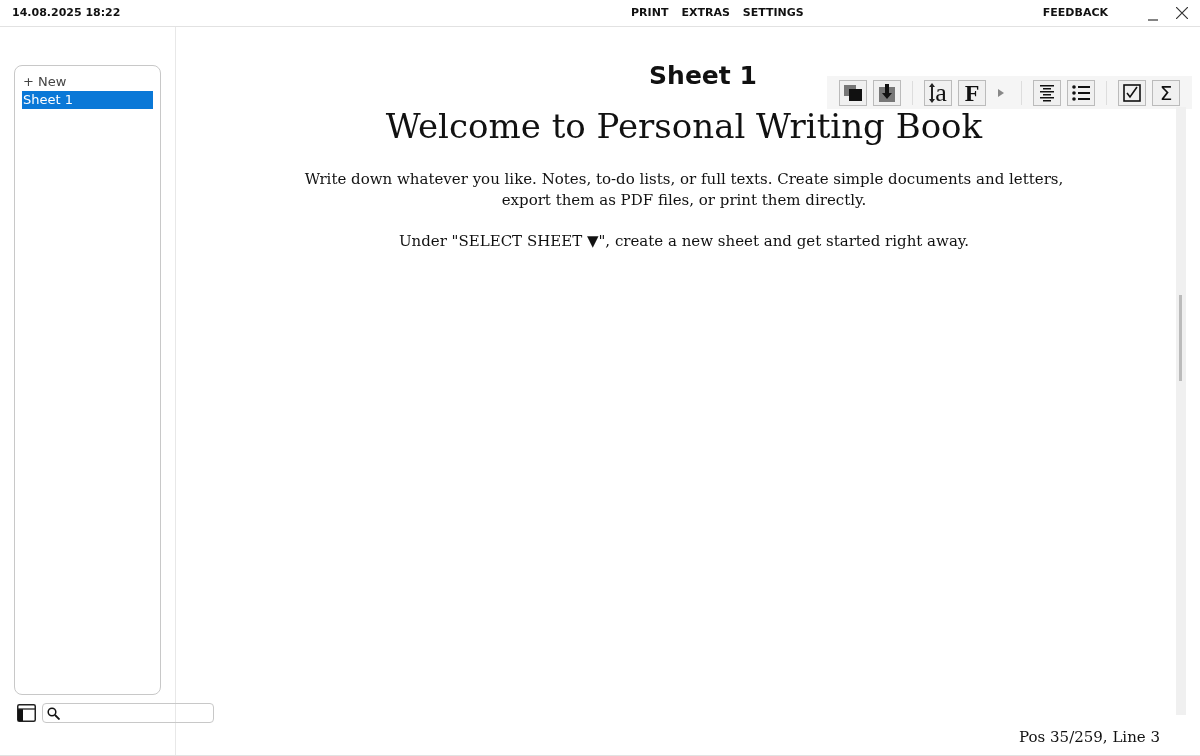 The width and height of the screenshot is (1200, 756). I want to click on sheet-title: Sheet 1, so click(703, 75).